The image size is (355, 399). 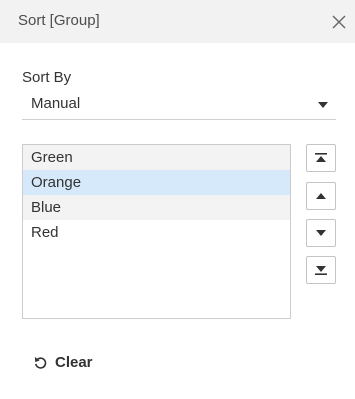 What do you see at coordinates (156, 207) in the screenshot?
I see `list-item: Blue` at bounding box center [156, 207].